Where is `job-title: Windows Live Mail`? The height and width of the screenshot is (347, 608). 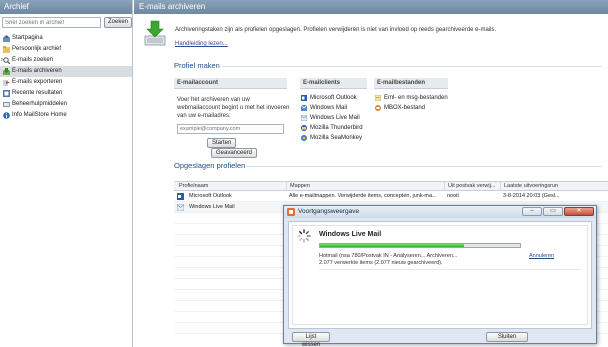 job-title: Windows Live Mail is located at coordinates (350, 234).